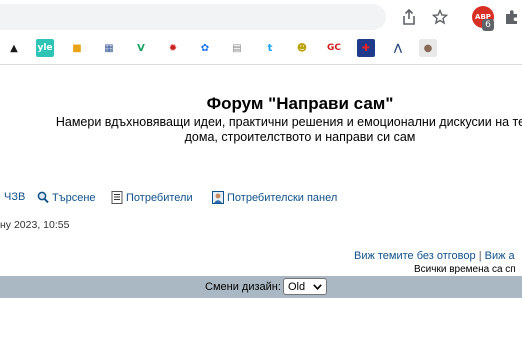 Image resolution: width=522 pixels, height=337 pixels. What do you see at coordinates (243, 287) in the screenshot?
I see `style-switcher-label: Смени дизайн:` at bounding box center [243, 287].